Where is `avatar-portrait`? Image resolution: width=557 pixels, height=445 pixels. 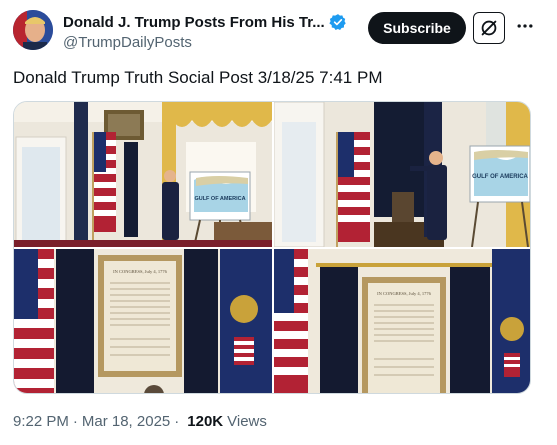
avatar-portrait is located at coordinates (33, 30).